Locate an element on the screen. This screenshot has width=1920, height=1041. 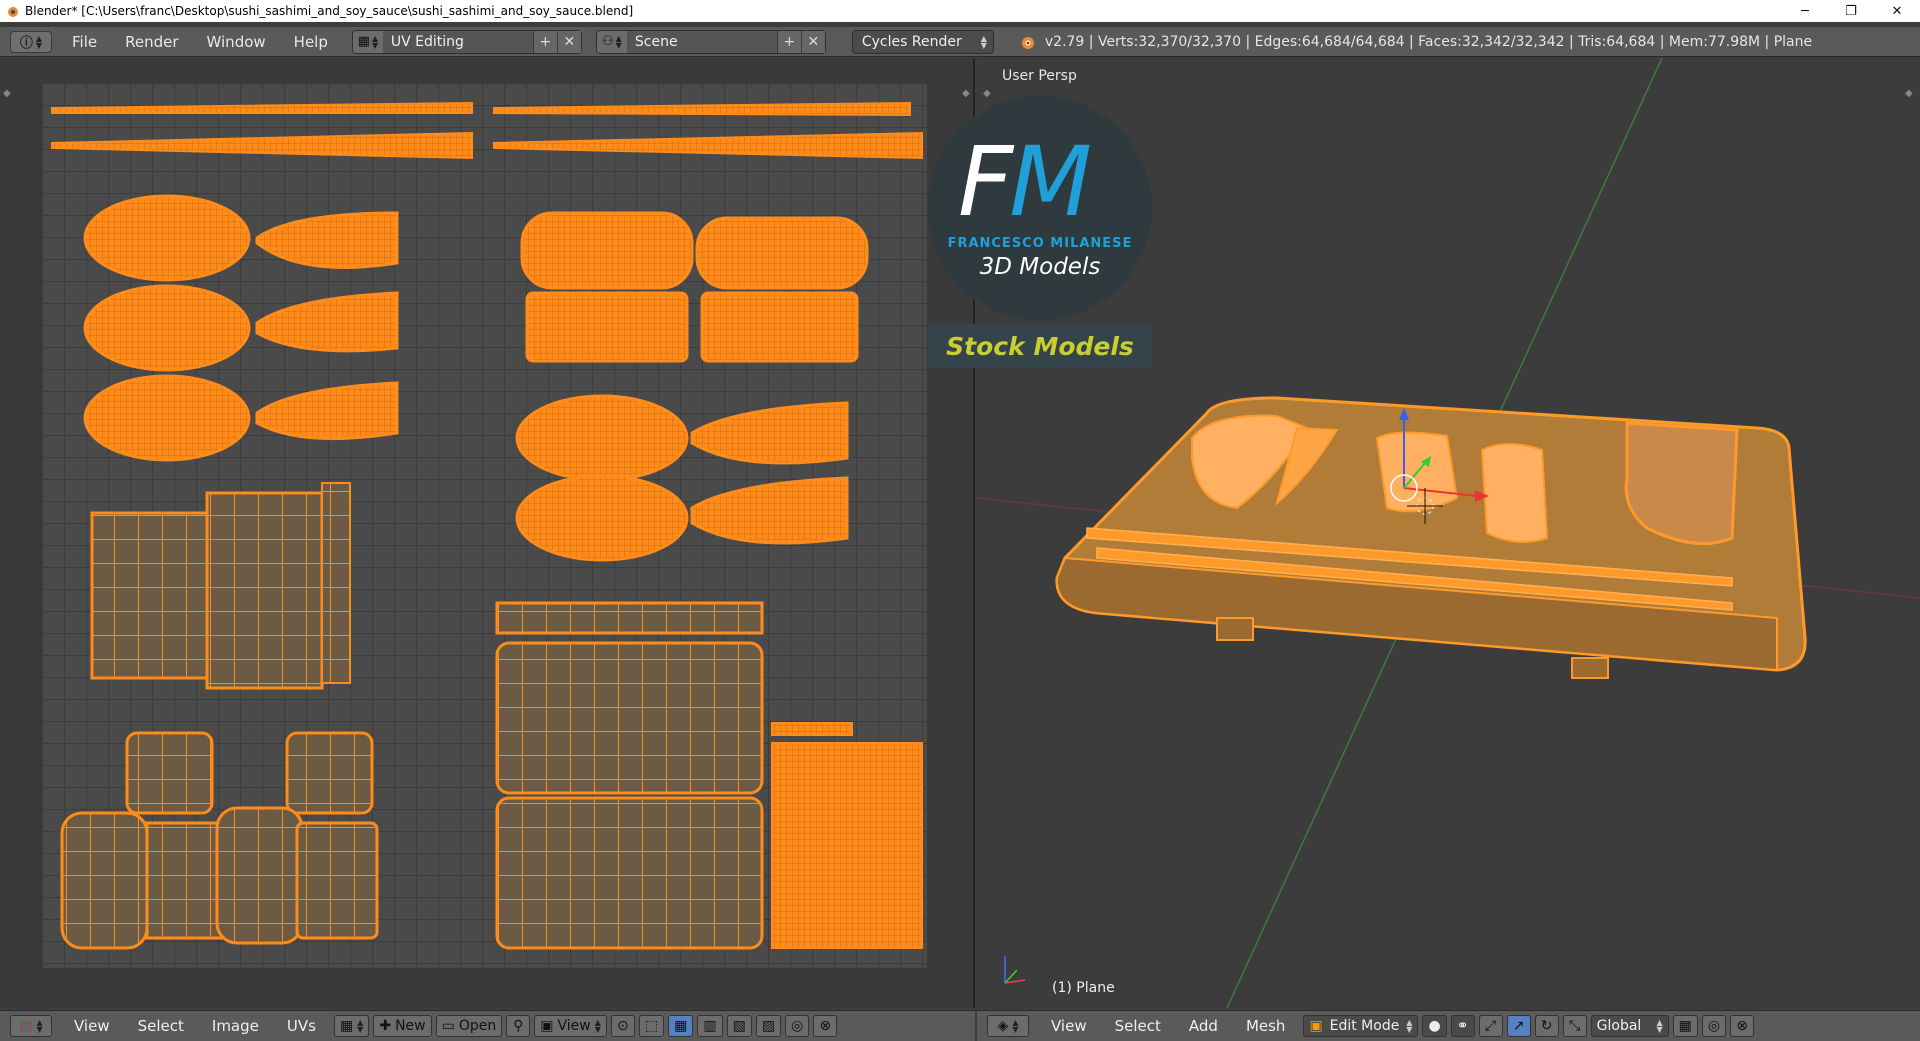
image-browse-icon: ▦ is located at coordinates (346, 1026).